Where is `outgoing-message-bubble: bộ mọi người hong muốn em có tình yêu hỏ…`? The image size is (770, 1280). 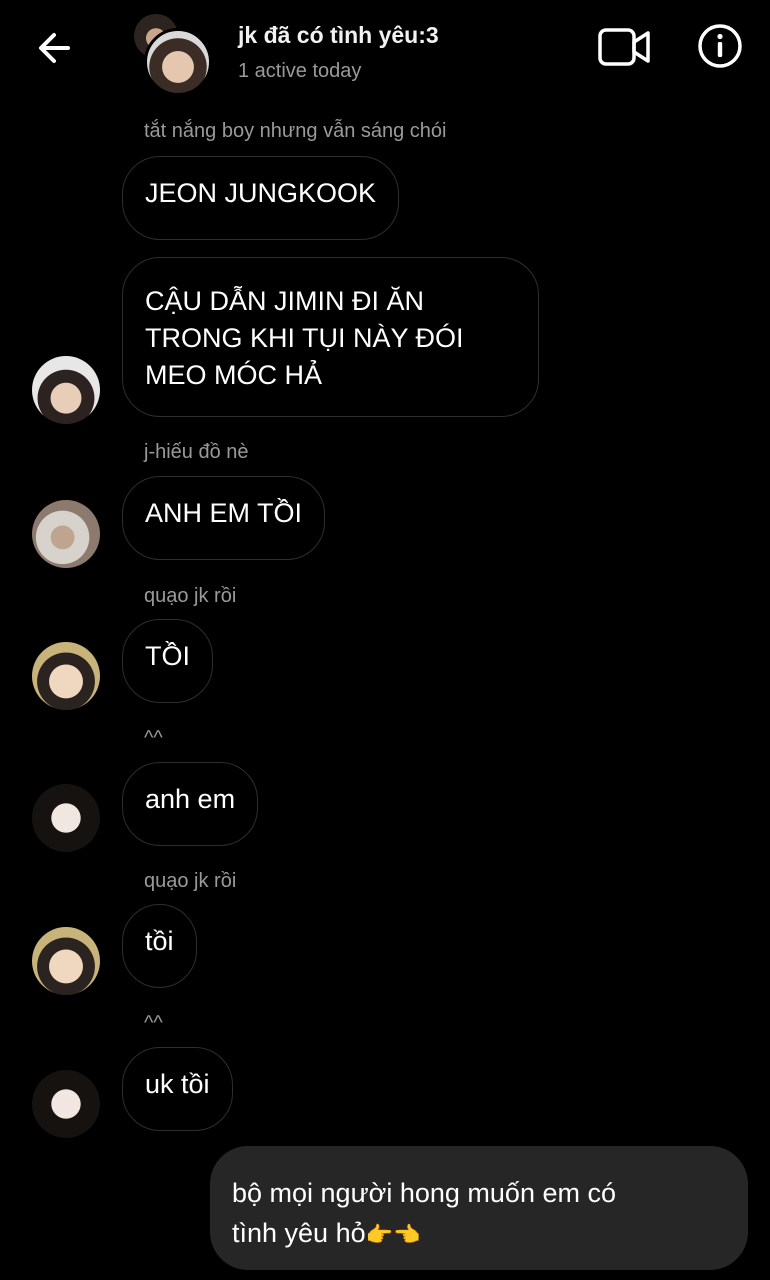
outgoing-message-bubble: bộ mọi người hong muốn em có tình yêu hỏ… is located at coordinates (479, 1208).